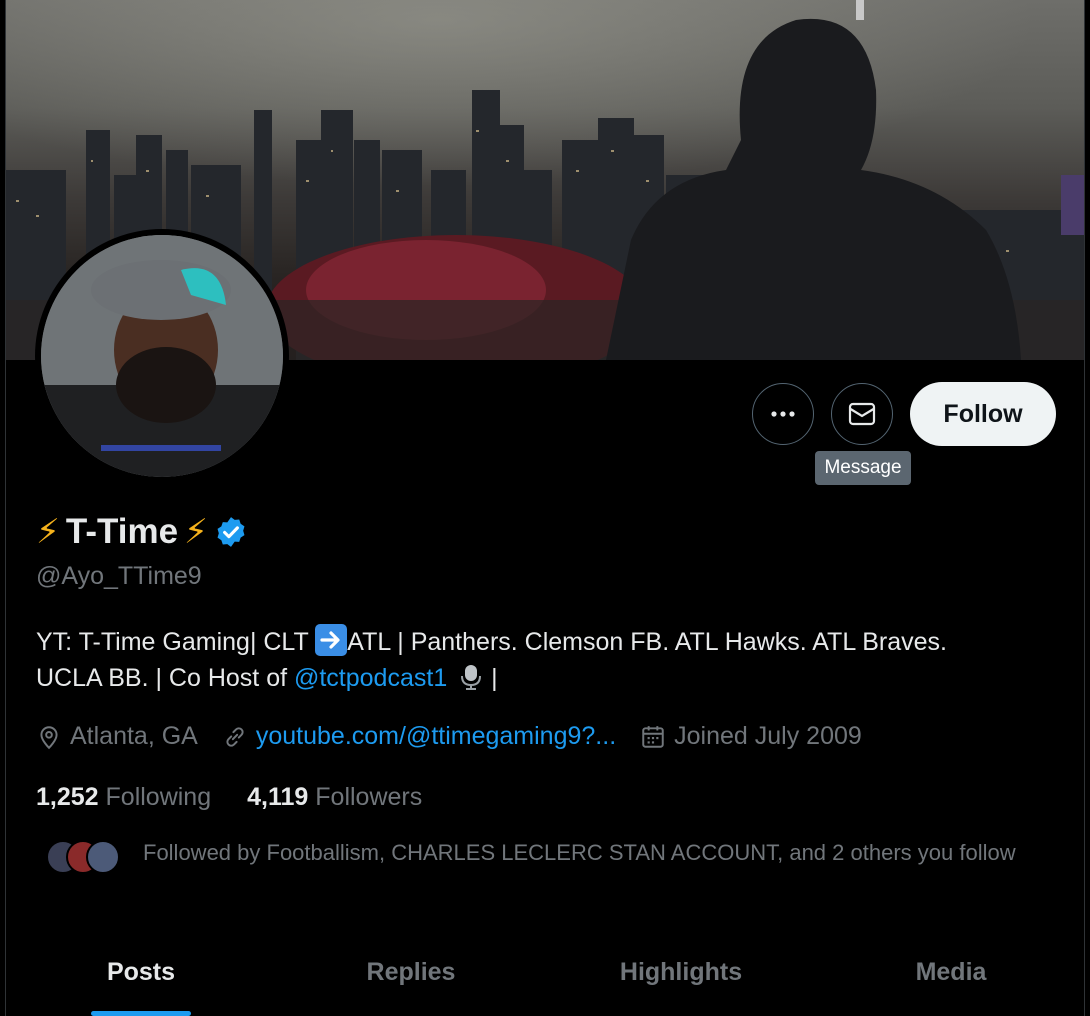  I want to click on follow-counts: 1,252 Following 4,119 Followers, so click(247, 797).